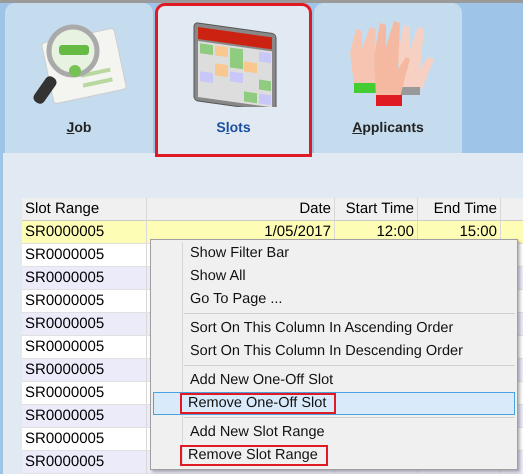 This screenshot has height=474, width=523. Describe the element at coordinates (334, 432) in the screenshot. I see `menu-item: Add New Slot Range` at that location.